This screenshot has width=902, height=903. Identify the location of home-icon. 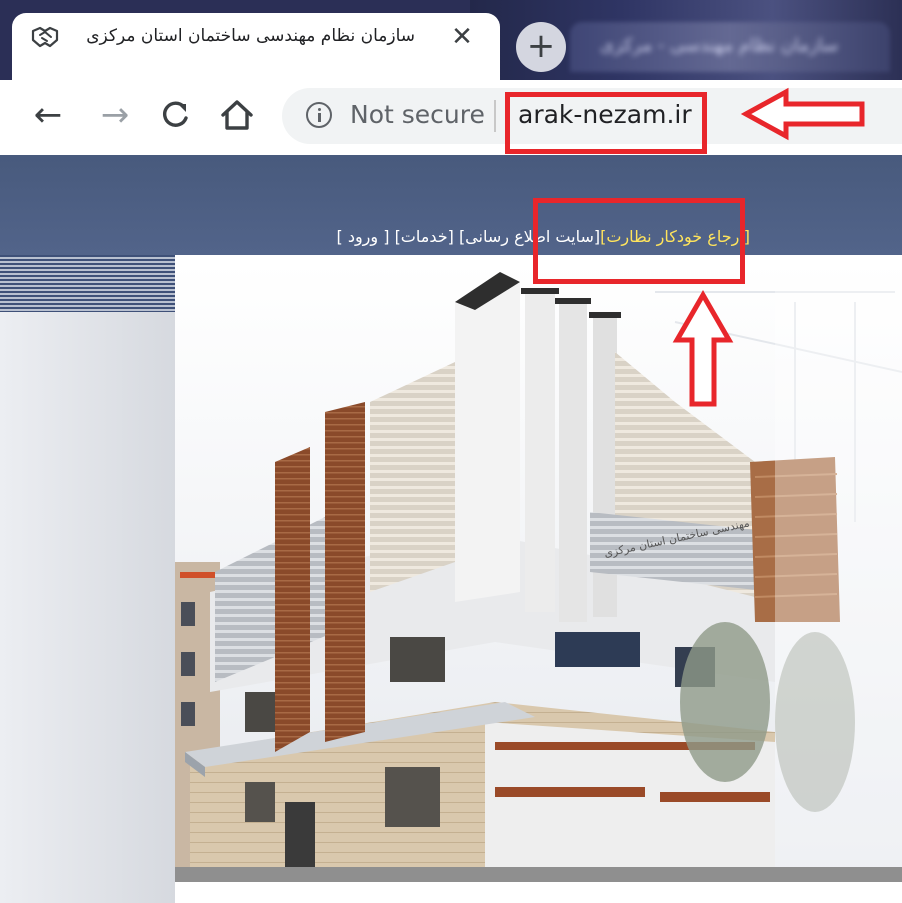
(237, 115).